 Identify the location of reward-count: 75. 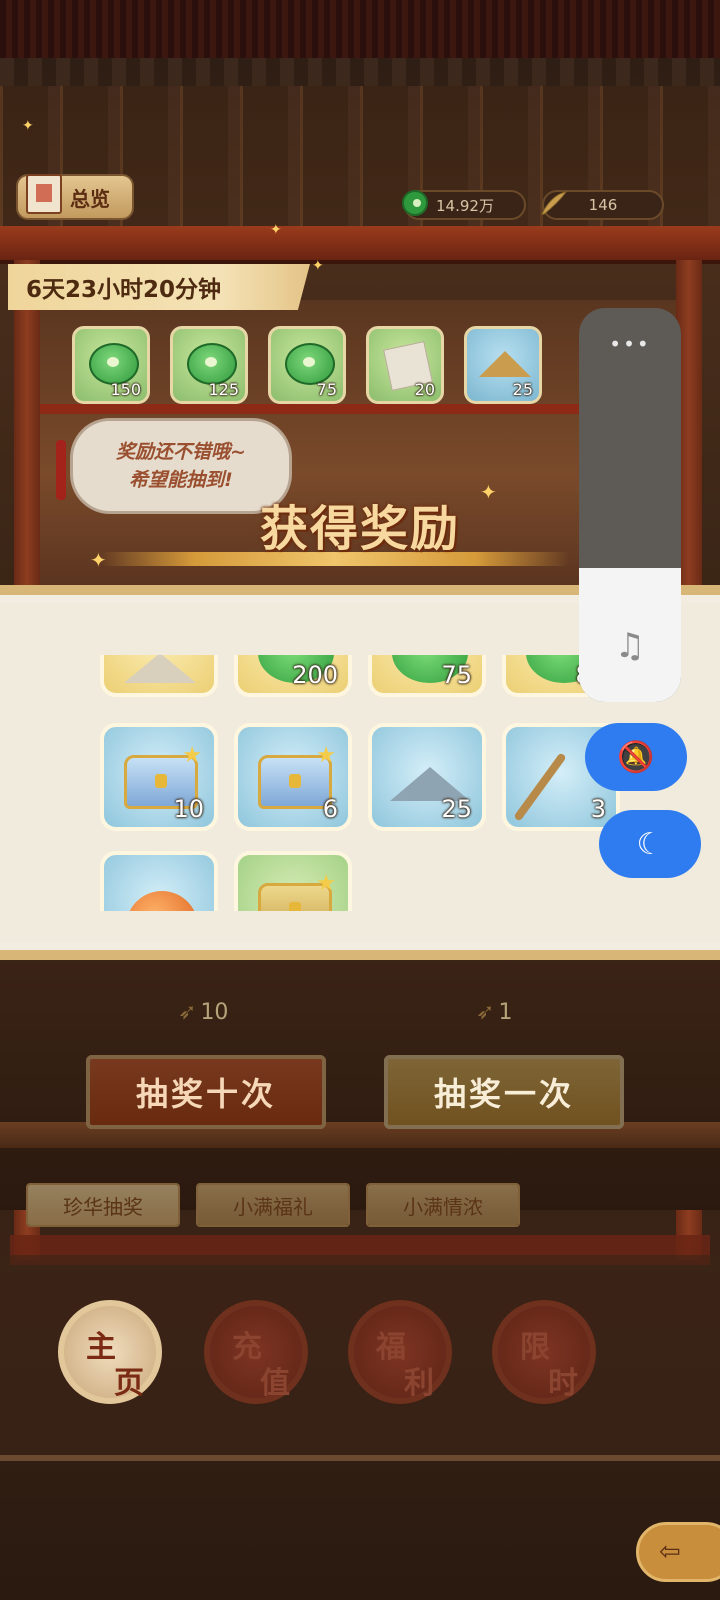
(456, 675).